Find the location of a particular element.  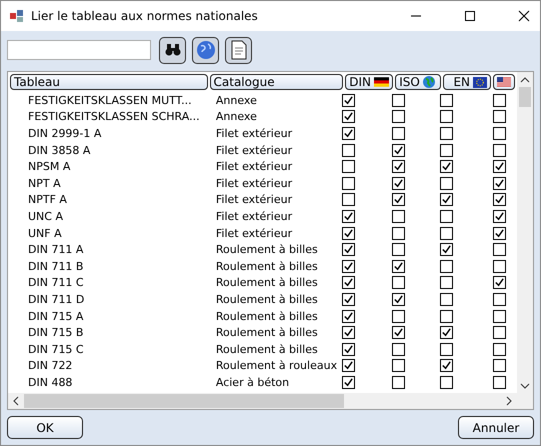

app-icon is located at coordinates (17, 16).